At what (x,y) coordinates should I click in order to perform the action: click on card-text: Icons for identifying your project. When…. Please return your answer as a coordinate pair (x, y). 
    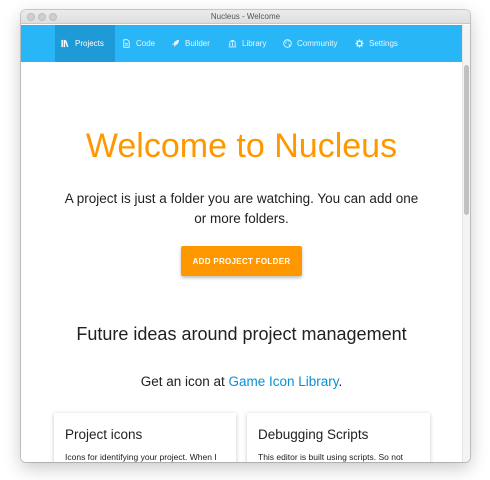
    Looking at the image, I should click on (141, 457).